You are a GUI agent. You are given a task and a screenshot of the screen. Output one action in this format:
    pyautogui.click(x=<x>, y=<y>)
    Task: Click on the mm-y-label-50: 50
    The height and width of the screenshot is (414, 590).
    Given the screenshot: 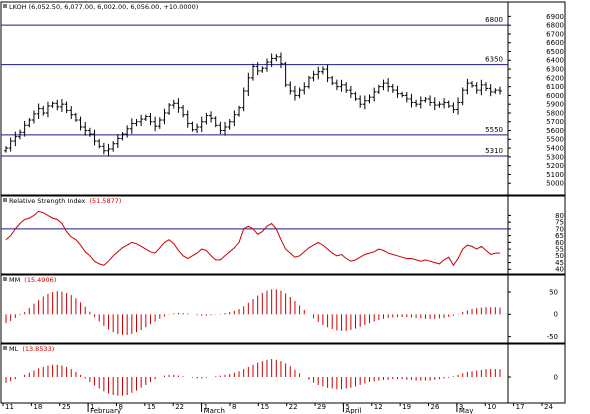 What is the action you would take?
    pyautogui.click(x=553, y=292)
    